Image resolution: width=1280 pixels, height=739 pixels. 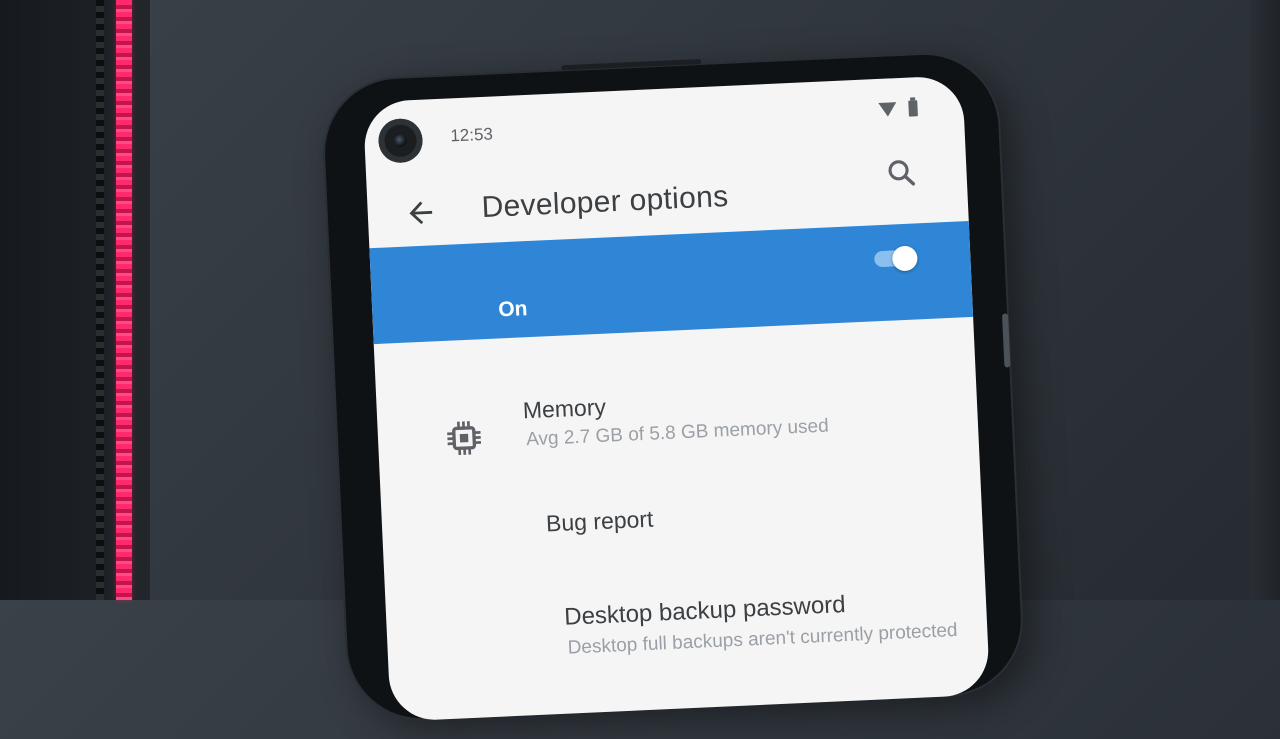 What do you see at coordinates (471, 135) in the screenshot?
I see `status-time: 12:53` at bounding box center [471, 135].